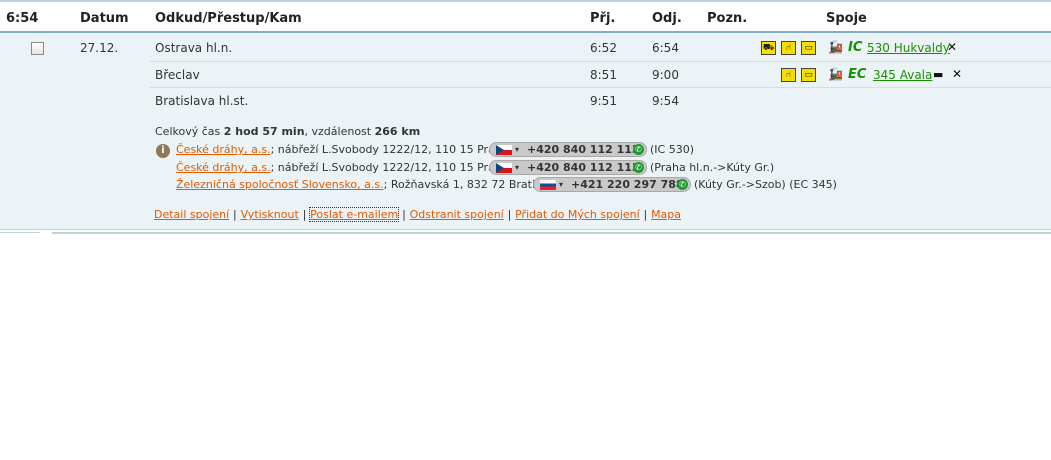  I want to click on departure-time-3: 9:54, so click(665, 101).